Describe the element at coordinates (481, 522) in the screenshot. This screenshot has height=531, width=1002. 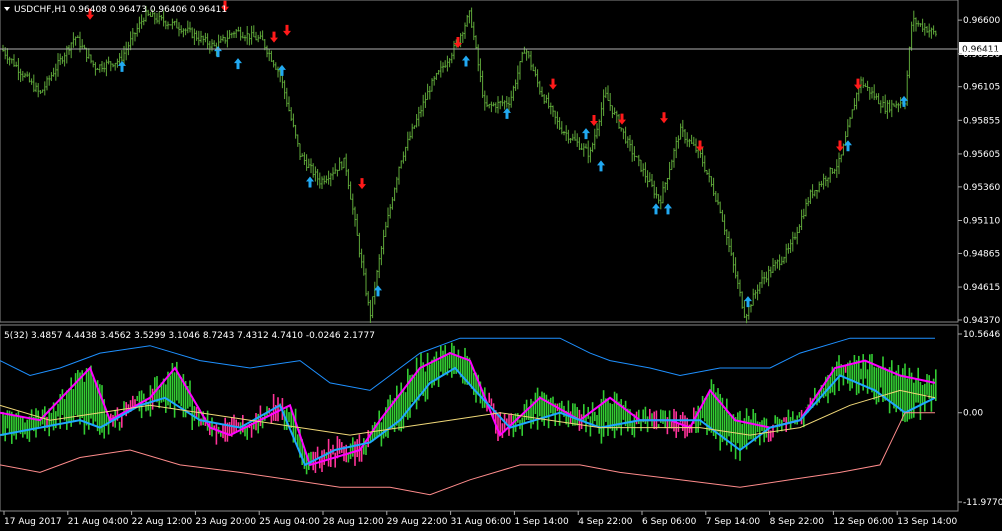
I see `time-tick-label: 31 Aug 06:00` at that location.